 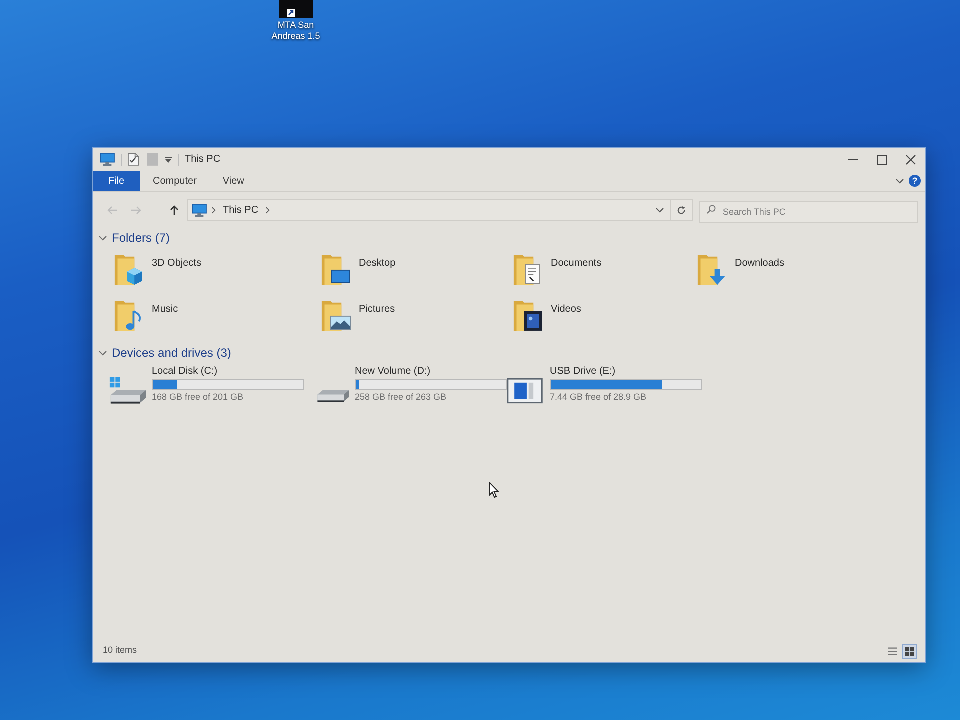 What do you see at coordinates (168, 159) in the screenshot?
I see `caret-icon` at bounding box center [168, 159].